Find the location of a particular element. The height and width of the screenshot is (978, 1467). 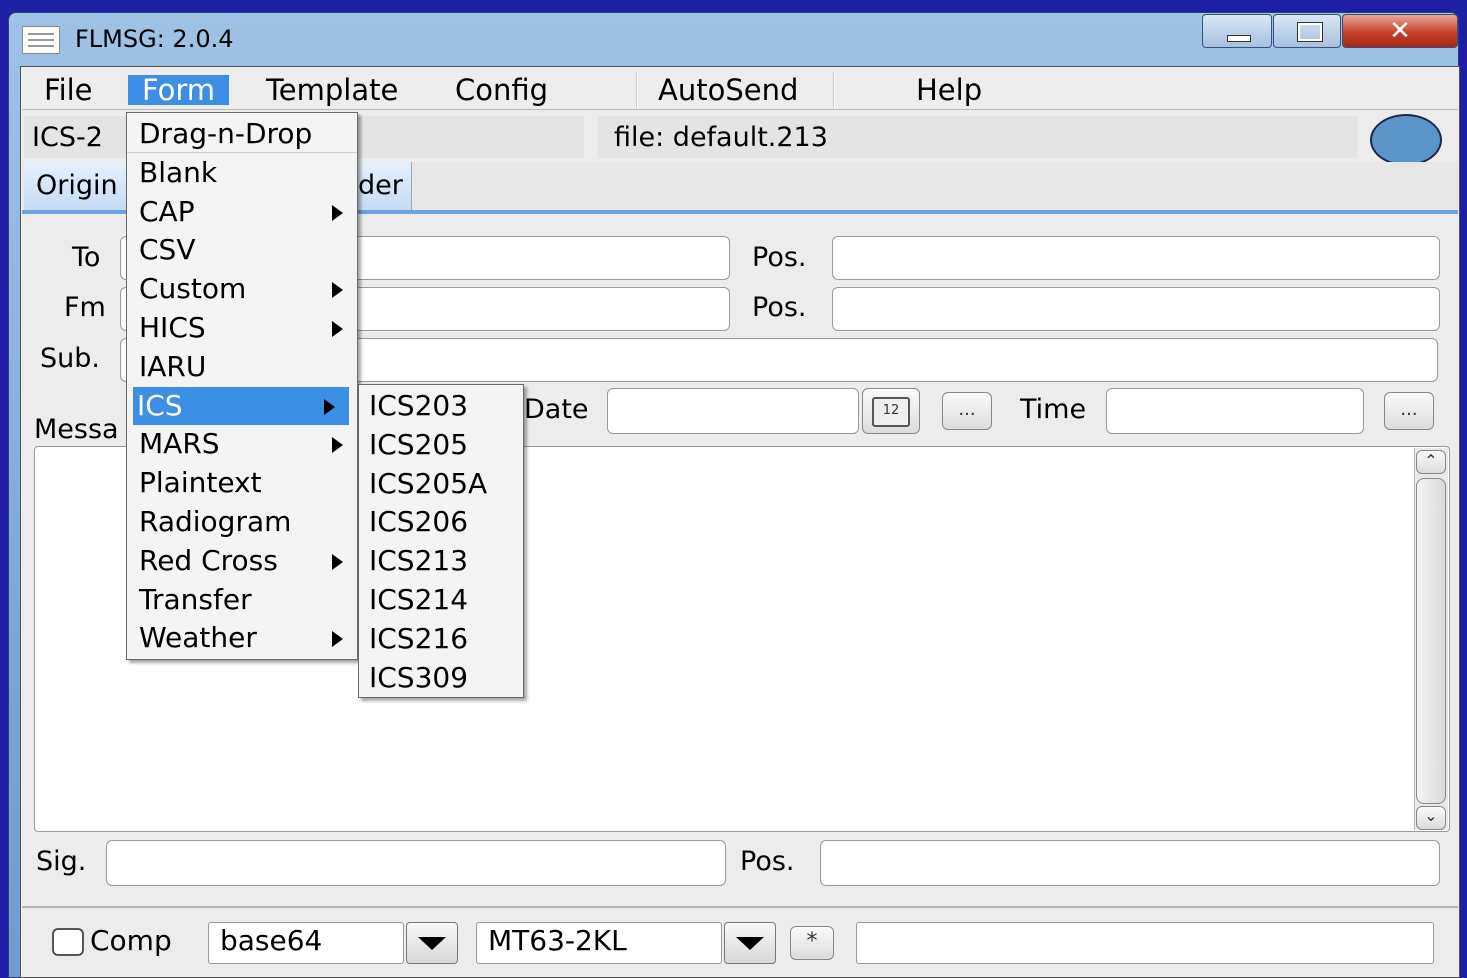

message-label: Messa is located at coordinates (76, 429).